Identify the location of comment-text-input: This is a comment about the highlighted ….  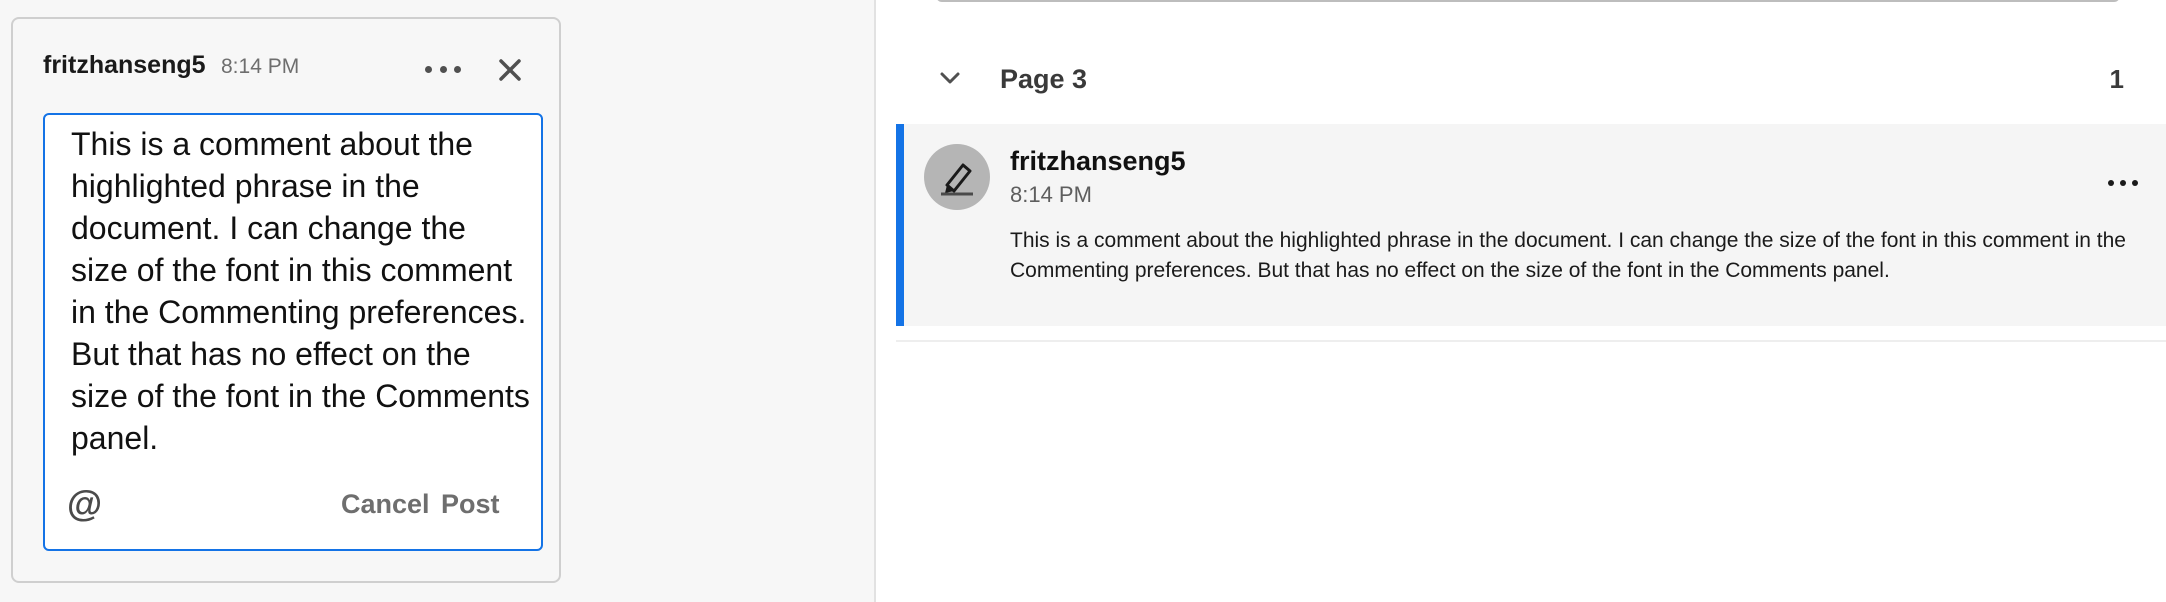
(301, 291).